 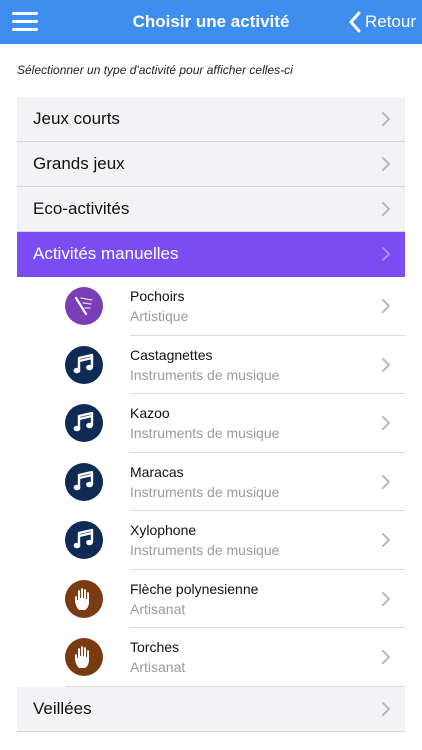 I want to click on activity-item-maracas: Maracas Instruments de musique, so click(x=211, y=481).